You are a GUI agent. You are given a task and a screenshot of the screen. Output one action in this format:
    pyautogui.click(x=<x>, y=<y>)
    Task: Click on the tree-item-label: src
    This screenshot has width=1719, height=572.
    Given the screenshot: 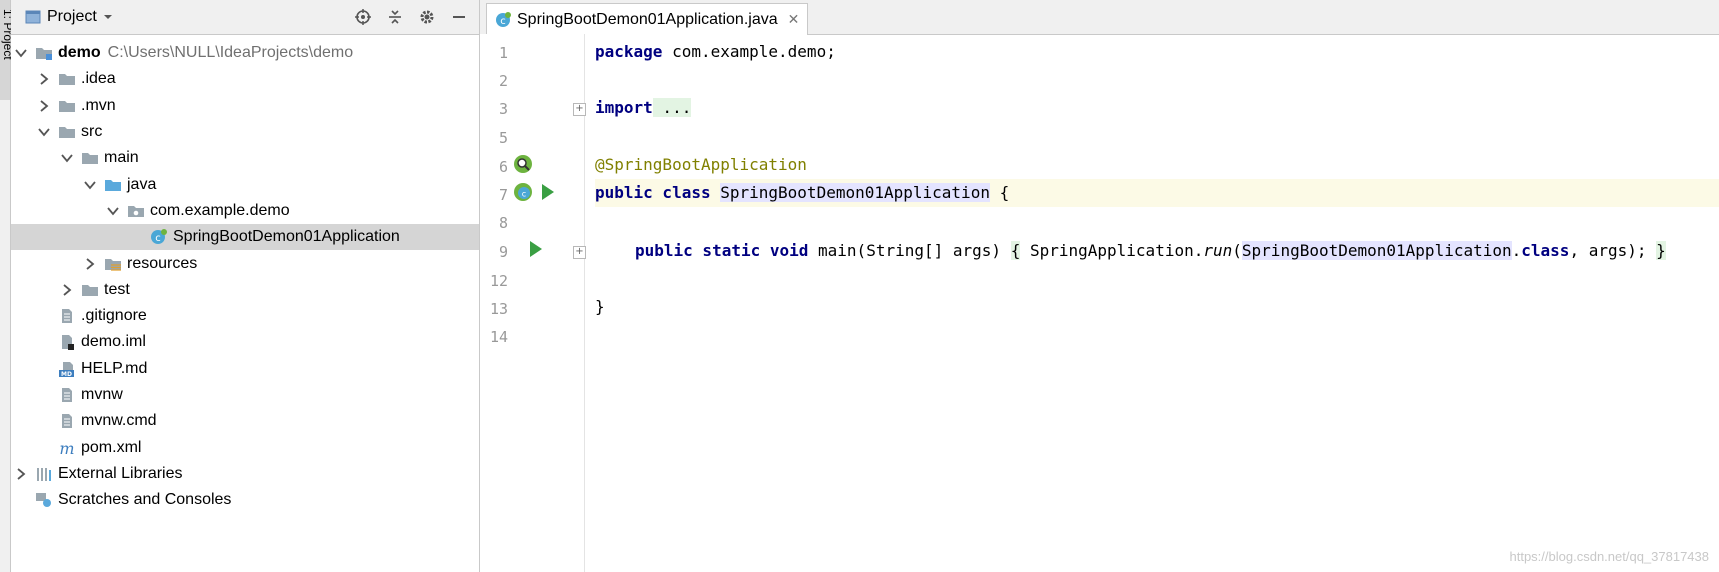 What is the action you would take?
    pyautogui.click(x=92, y=132)
    